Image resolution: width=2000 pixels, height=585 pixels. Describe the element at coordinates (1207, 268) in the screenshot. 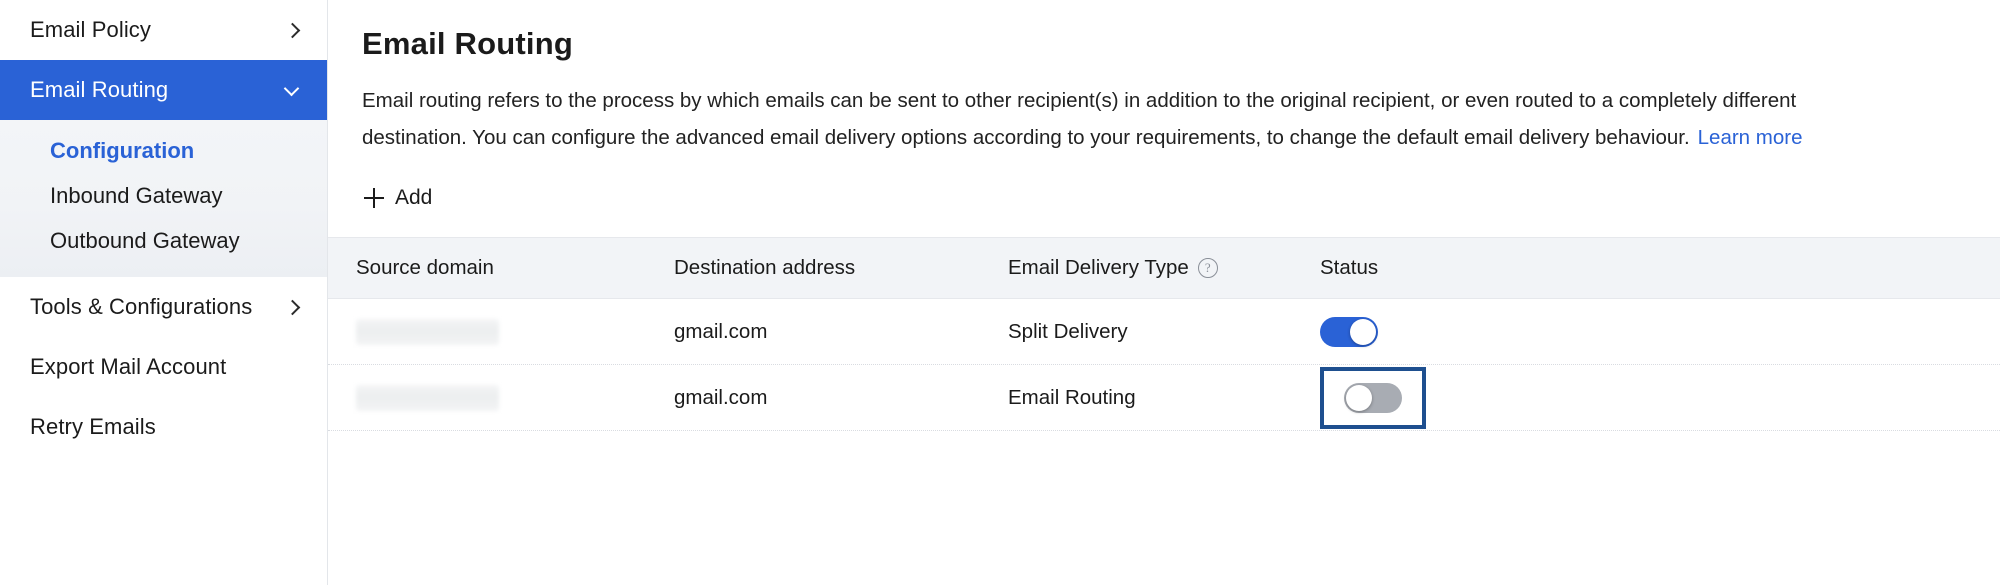

I see `question-mark-circle-icon: ?` at that location.